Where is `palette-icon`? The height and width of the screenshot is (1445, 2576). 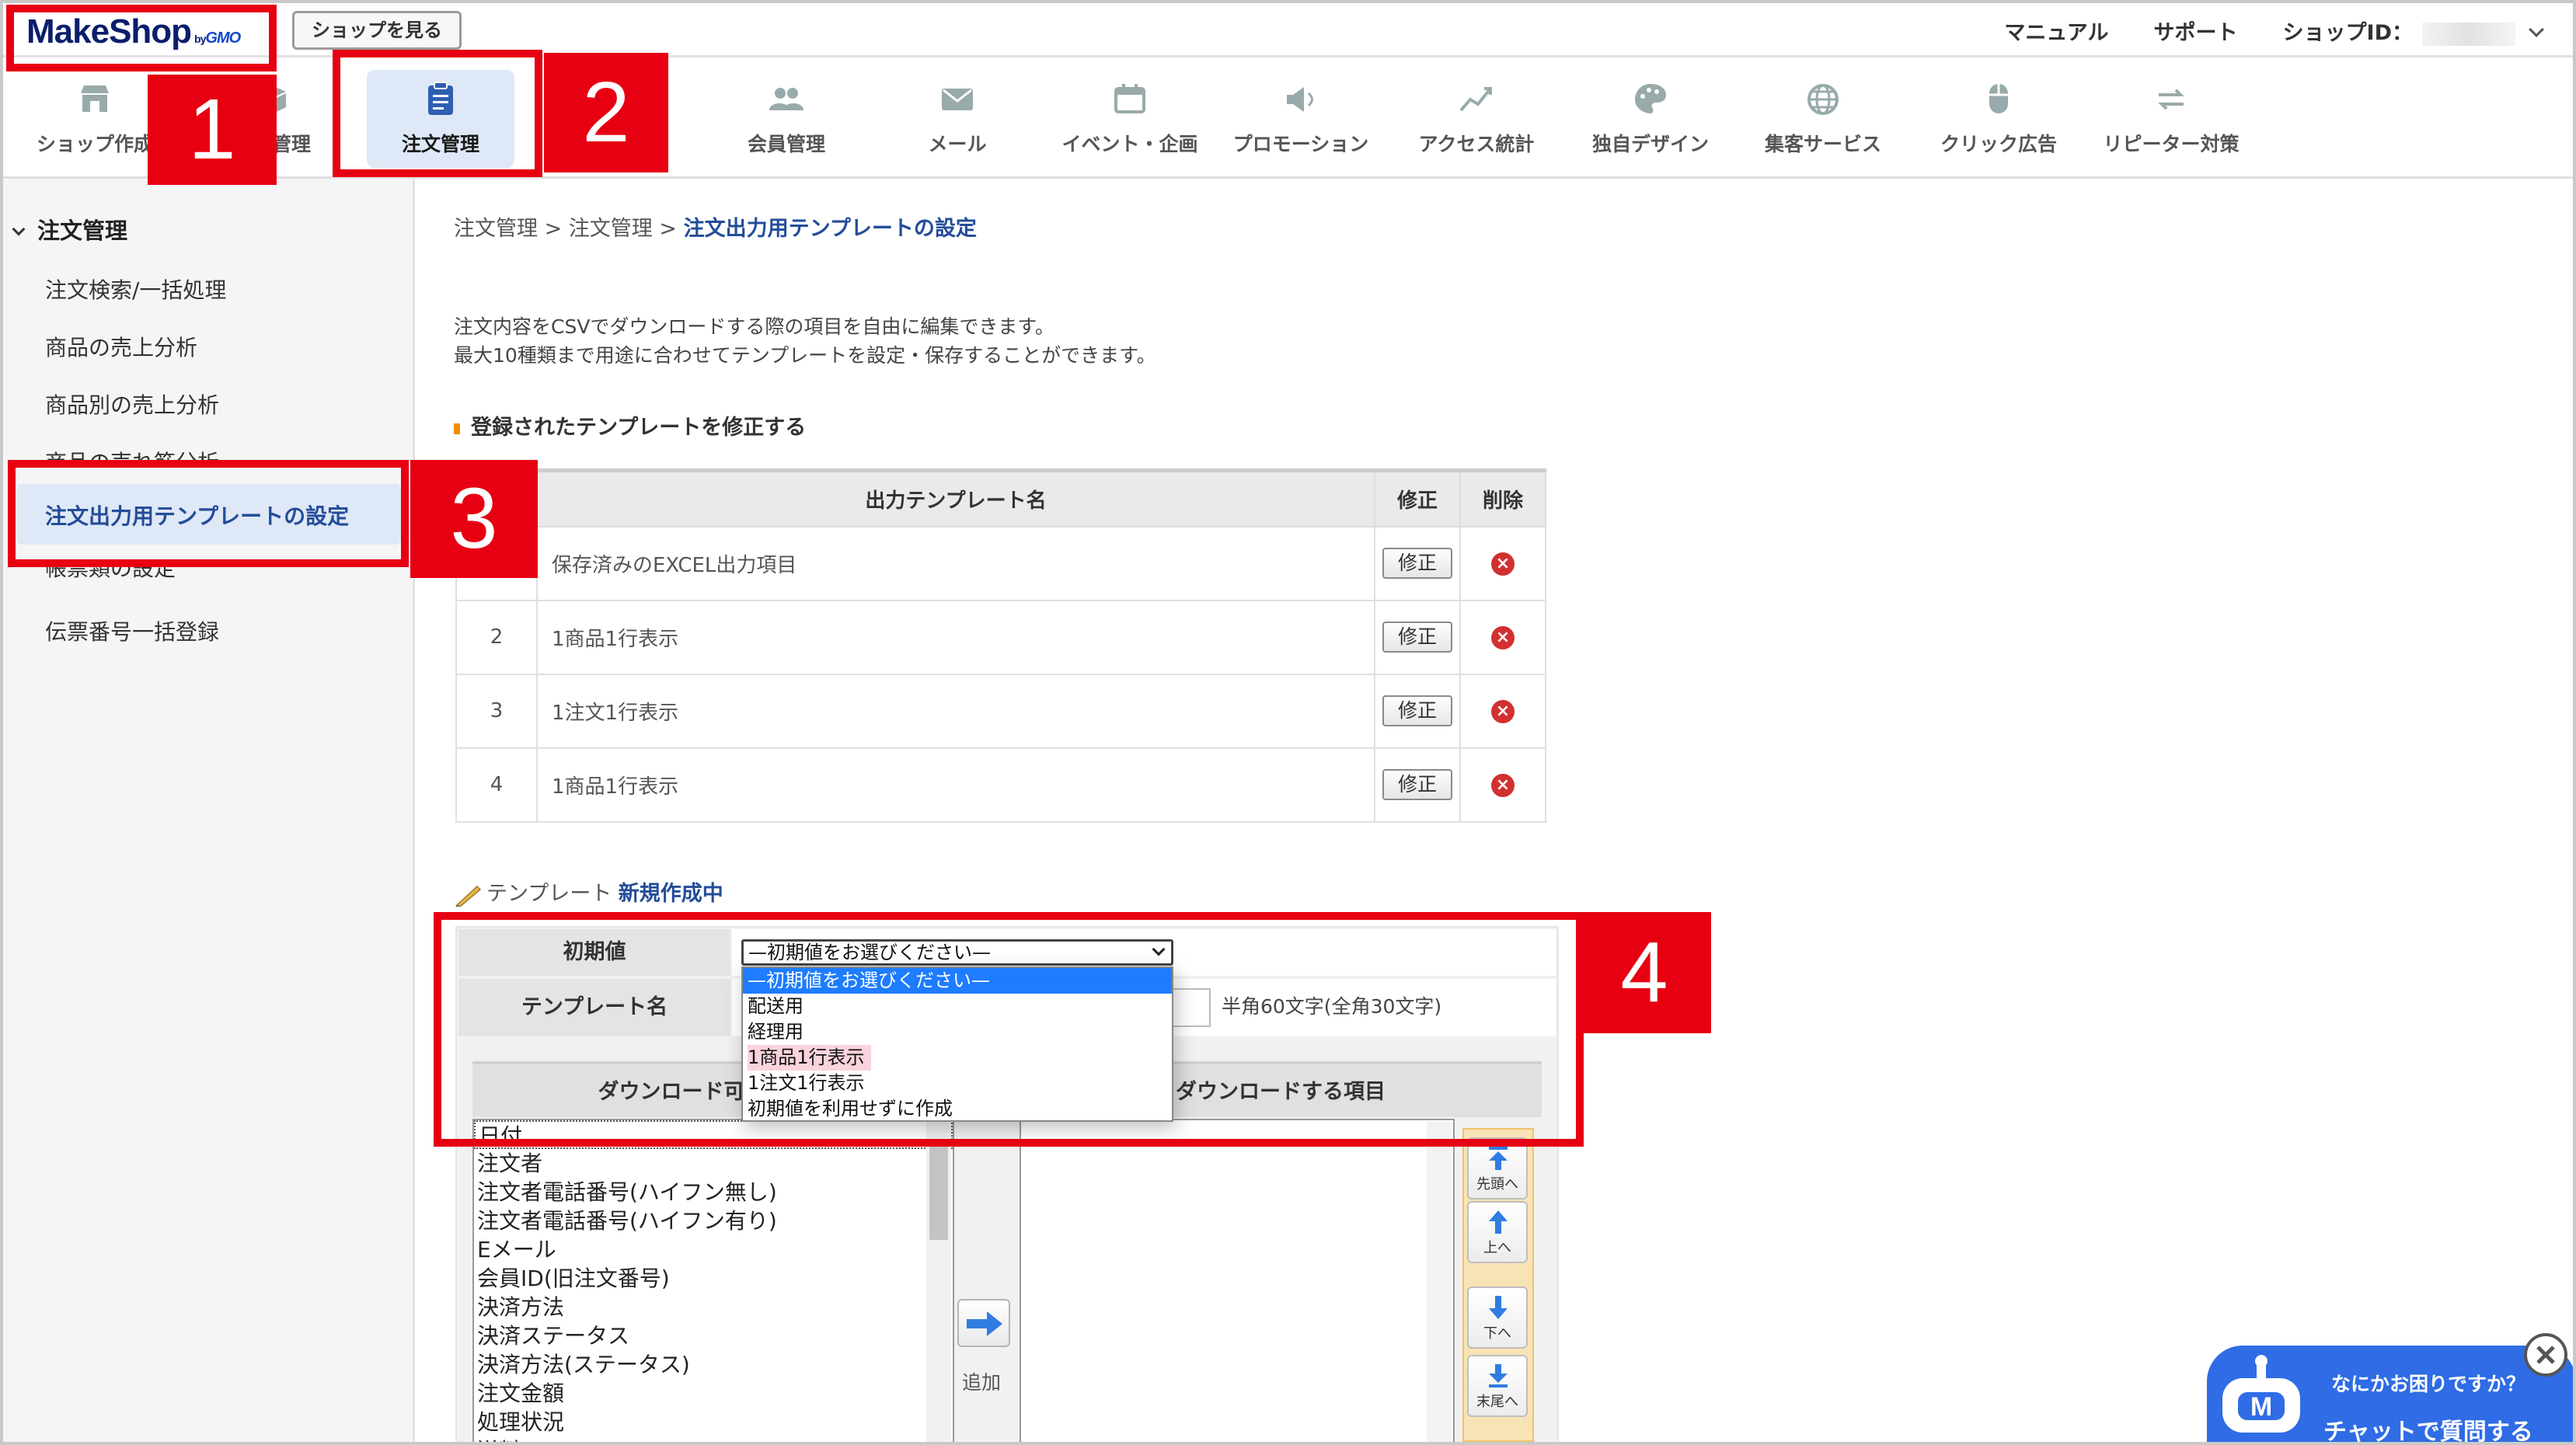
palette-icon is located at coordinates (1650, 98).